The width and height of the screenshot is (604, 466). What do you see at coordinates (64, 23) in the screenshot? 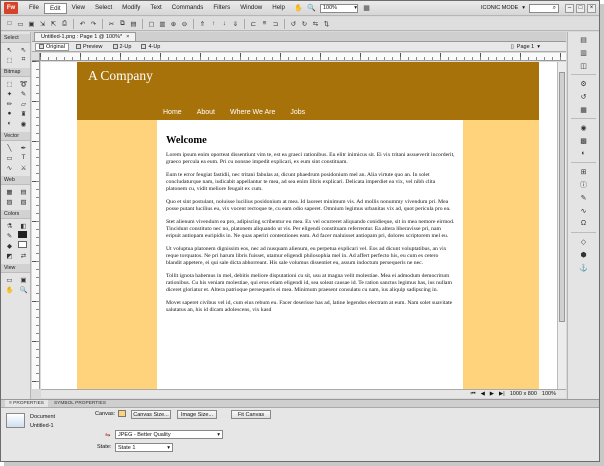
I see `print-icon: ⎙` at bounding box center [64, 23].